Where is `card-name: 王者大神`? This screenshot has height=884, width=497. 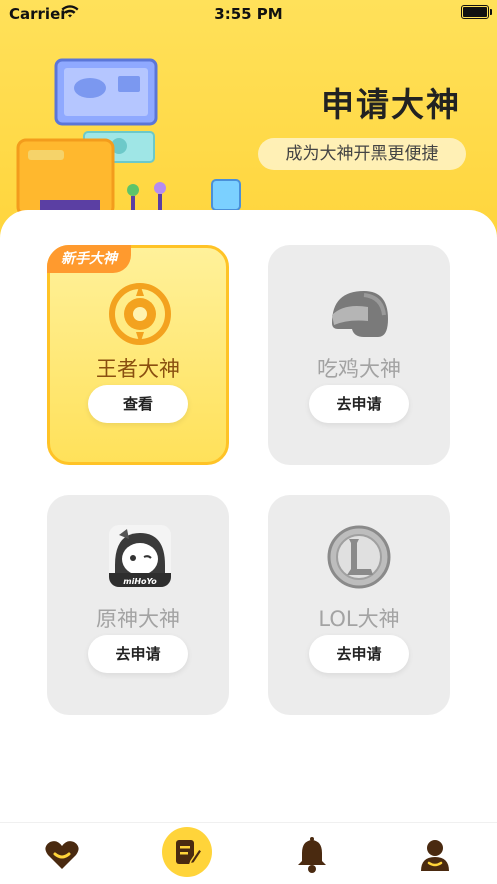
card-name: 王者大神 is located at coordinates (138, 369).